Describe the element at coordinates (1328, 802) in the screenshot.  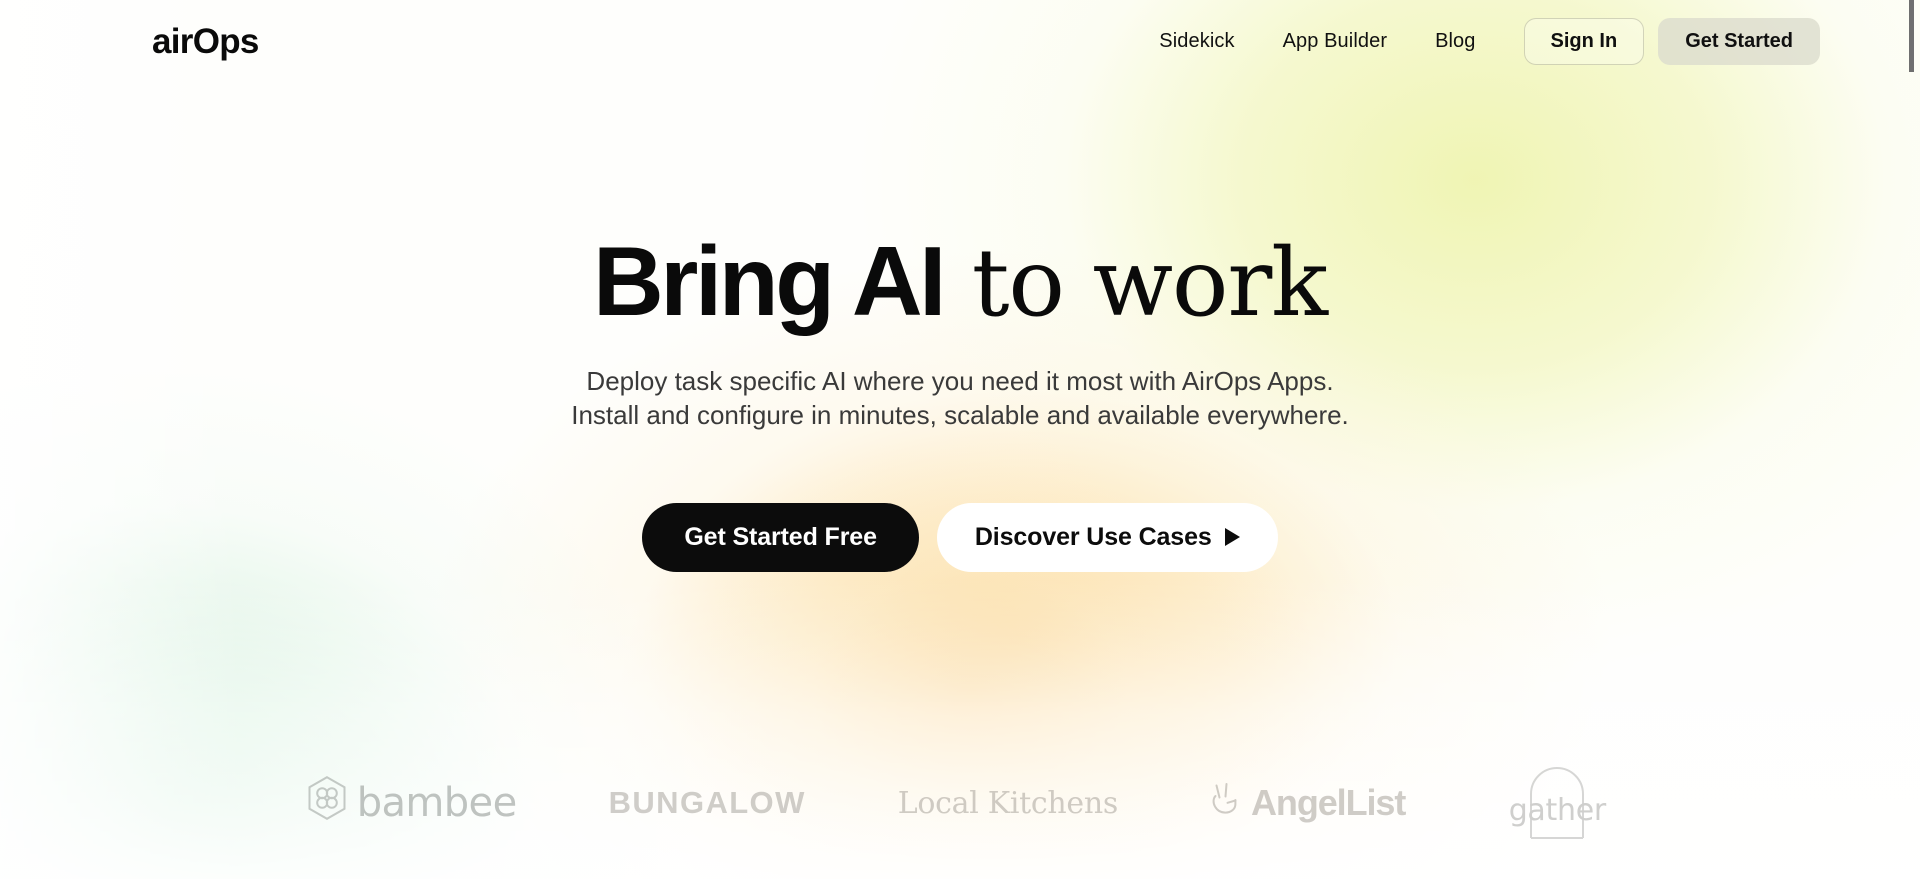
I see `angellist-wordmark: AngelList` at that location.